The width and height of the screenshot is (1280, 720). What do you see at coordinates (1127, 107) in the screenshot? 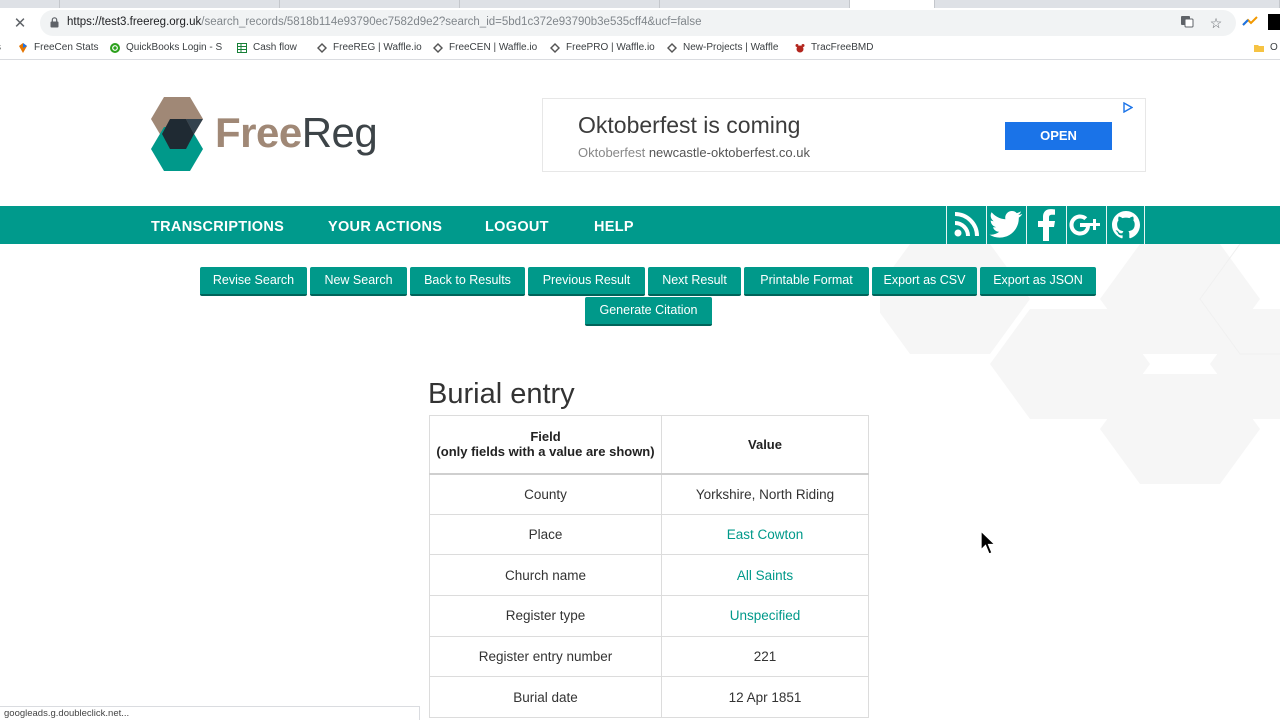
I see `adchoices-icon` at bounding box center [1127, 107].